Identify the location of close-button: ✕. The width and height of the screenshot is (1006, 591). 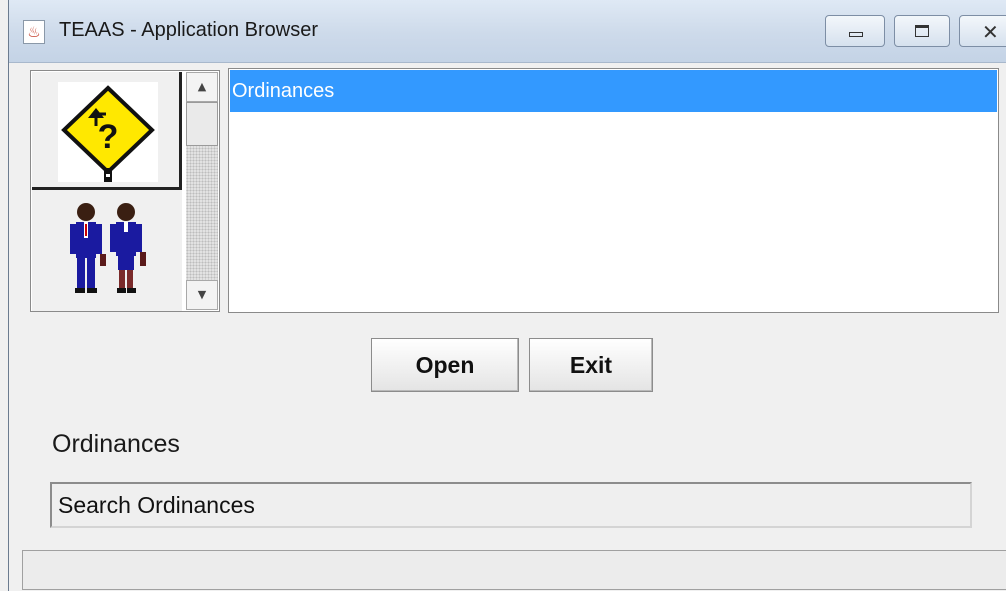
(982, 31).